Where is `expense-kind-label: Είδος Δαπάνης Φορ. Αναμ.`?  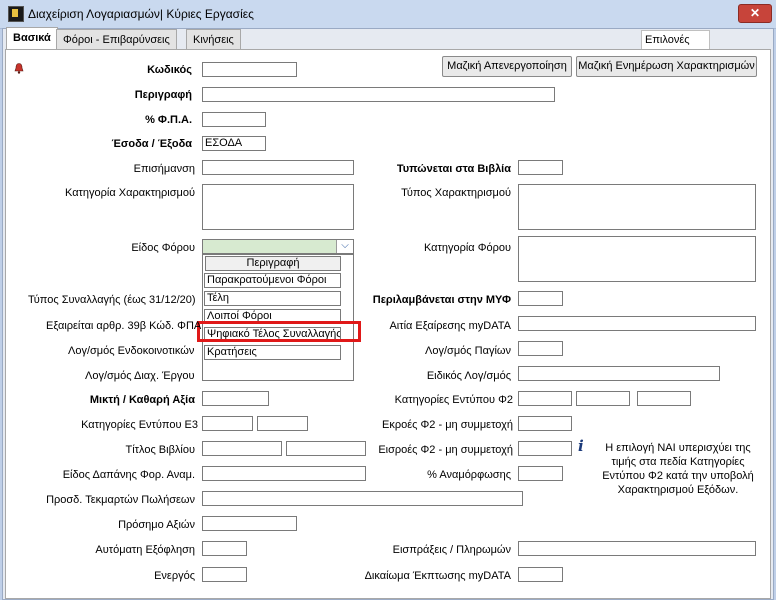
expense-kind-label: Είδος Δαπάνης Φορ. Αναμ. is located at coordinates (128, 475).